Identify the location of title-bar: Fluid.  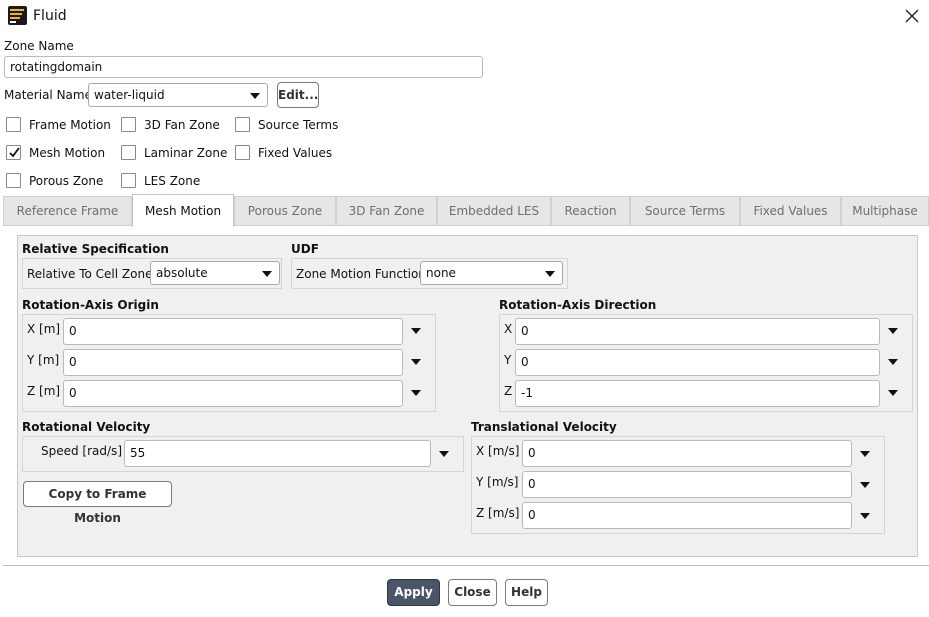
(464, 16).